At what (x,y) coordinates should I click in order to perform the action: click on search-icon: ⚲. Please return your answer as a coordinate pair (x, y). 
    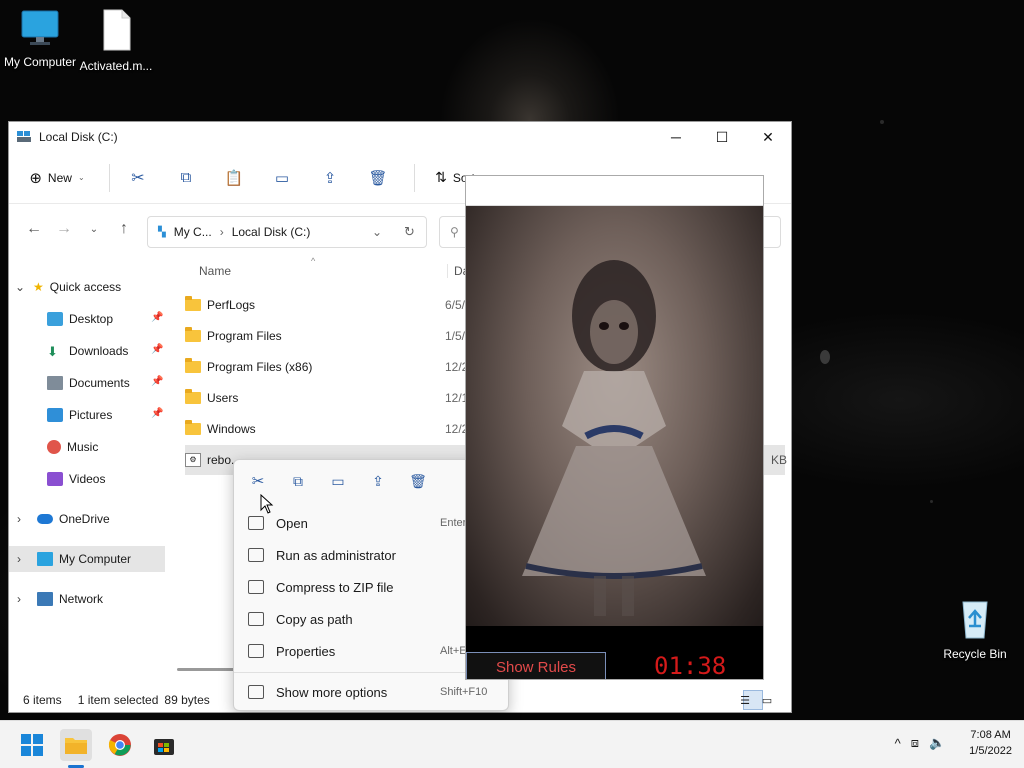
    Looking at the image, I should click on (454, 232).